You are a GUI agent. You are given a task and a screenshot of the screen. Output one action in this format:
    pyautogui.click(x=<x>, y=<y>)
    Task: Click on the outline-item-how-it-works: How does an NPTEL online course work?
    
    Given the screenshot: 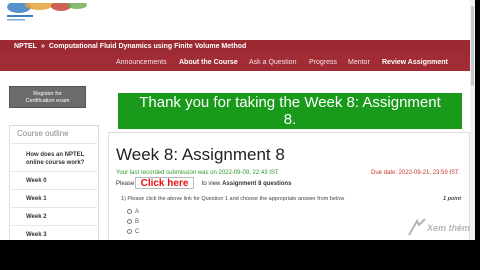 What is the action you would take?
    pyautogui.click(x=57, y=159)
    